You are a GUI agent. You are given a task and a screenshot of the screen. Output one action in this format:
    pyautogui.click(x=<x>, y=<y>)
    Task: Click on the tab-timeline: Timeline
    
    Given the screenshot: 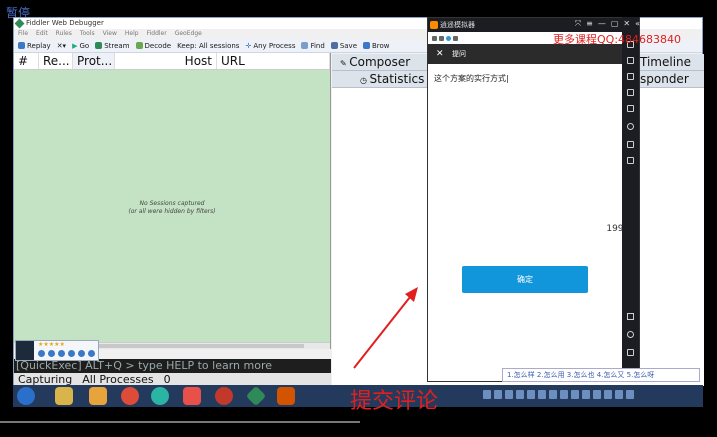 What is the action you would take?
    pyautogui.click(x=663, y=62)
    